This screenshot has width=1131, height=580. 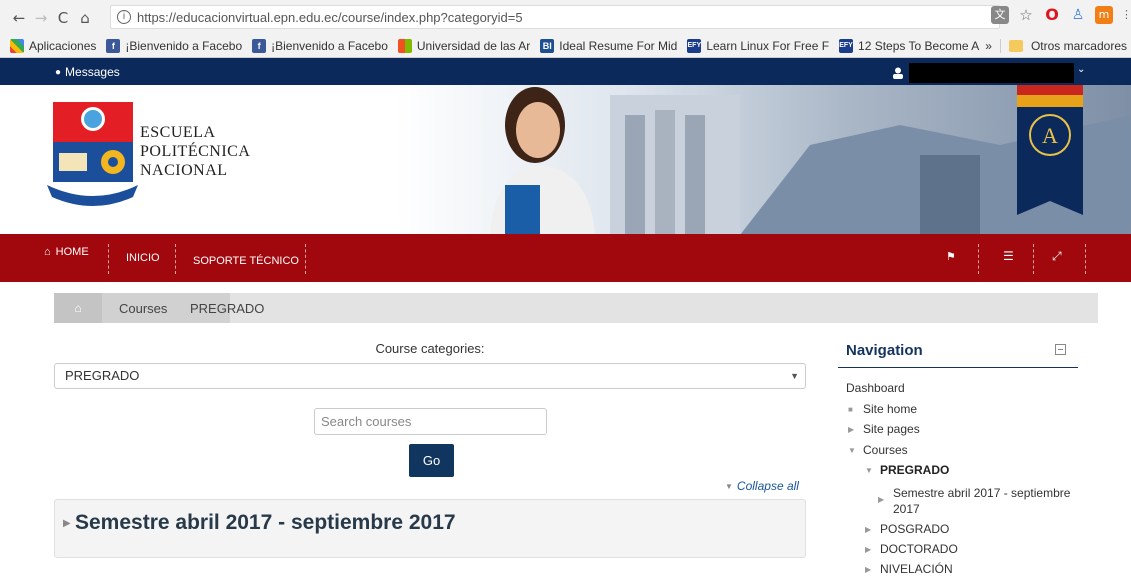 I want to click on nav-semestre-label: Semestre abril 2017 - septiembre 2017, so click(x=983, y=501).